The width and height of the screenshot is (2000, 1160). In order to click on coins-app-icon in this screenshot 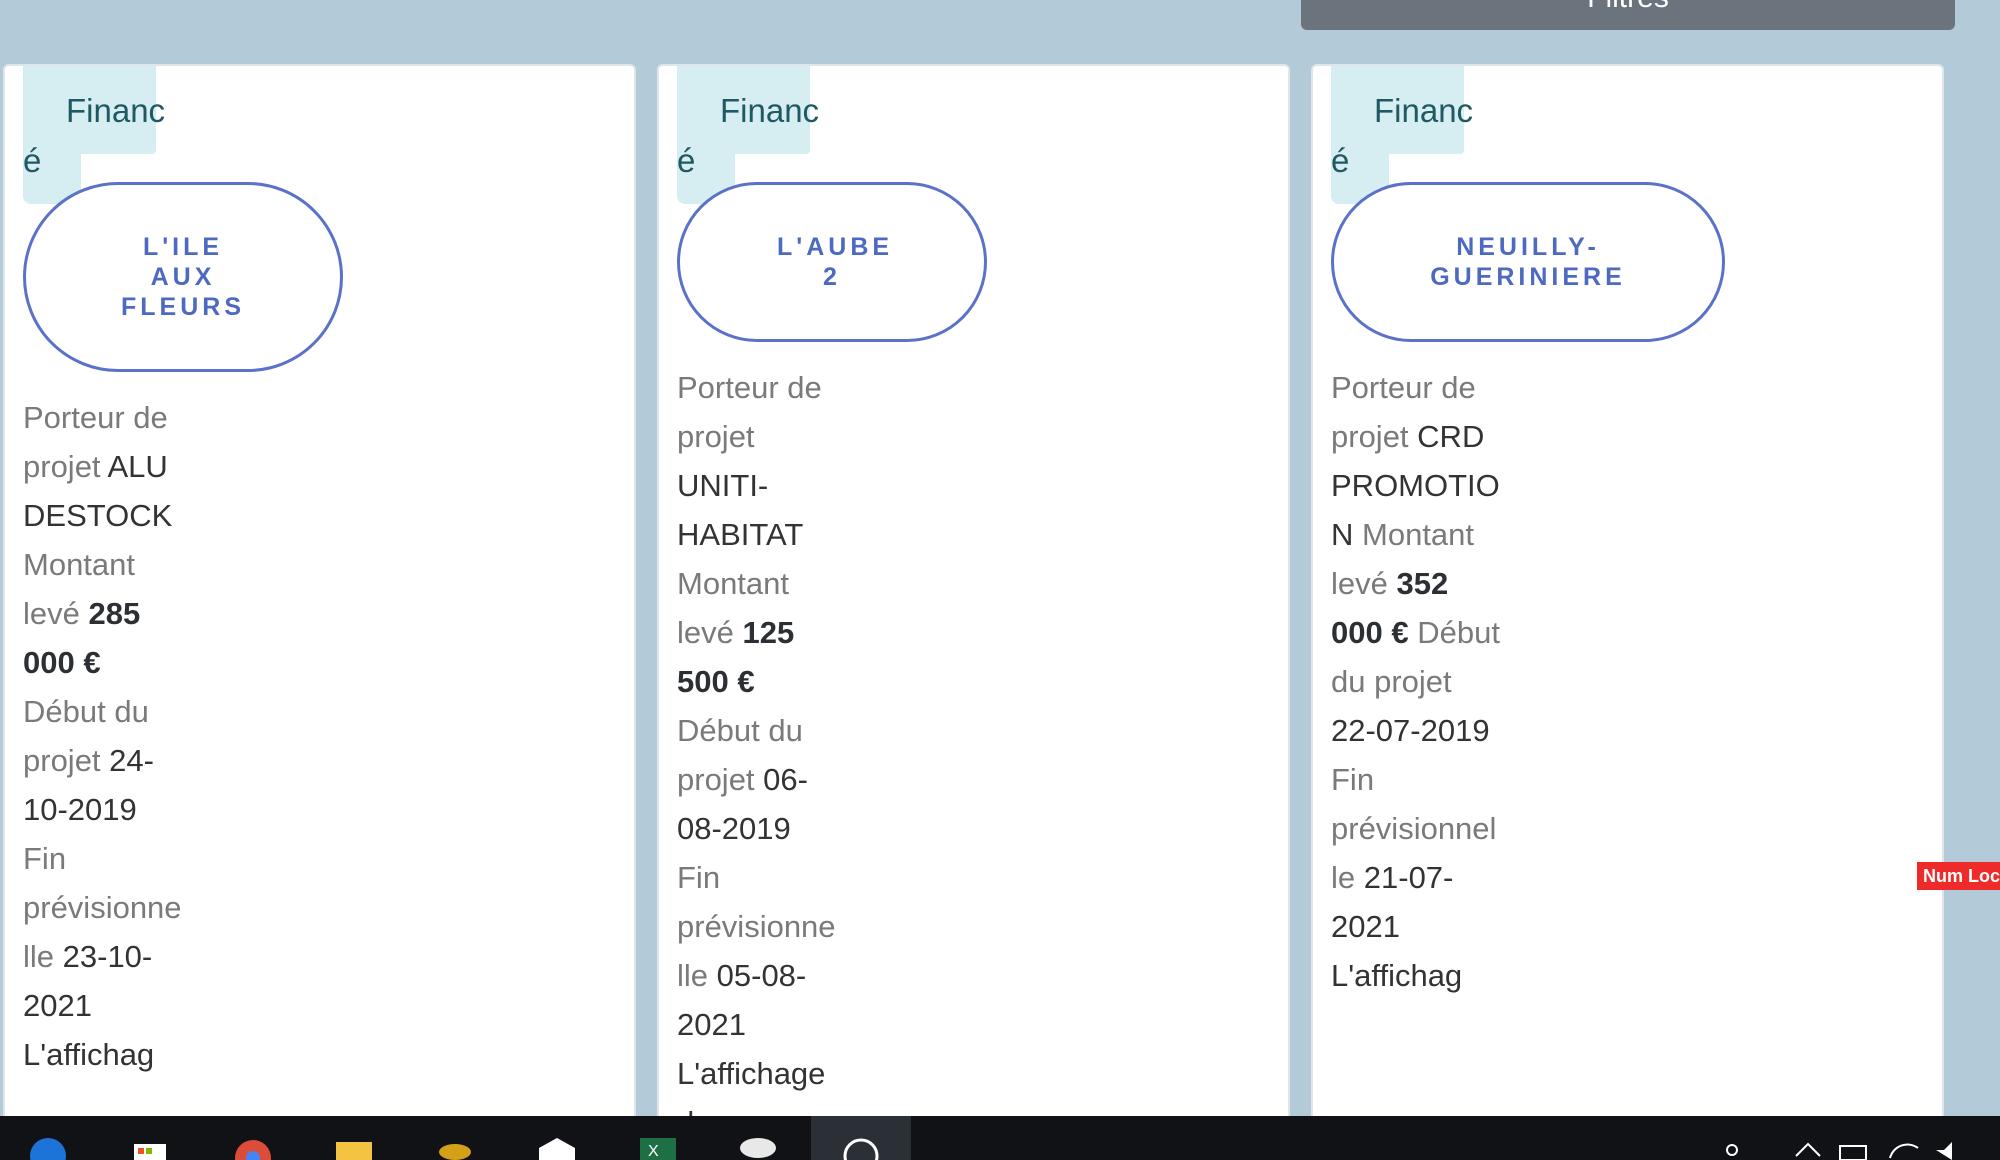, I will do `click(455, 1147)`.